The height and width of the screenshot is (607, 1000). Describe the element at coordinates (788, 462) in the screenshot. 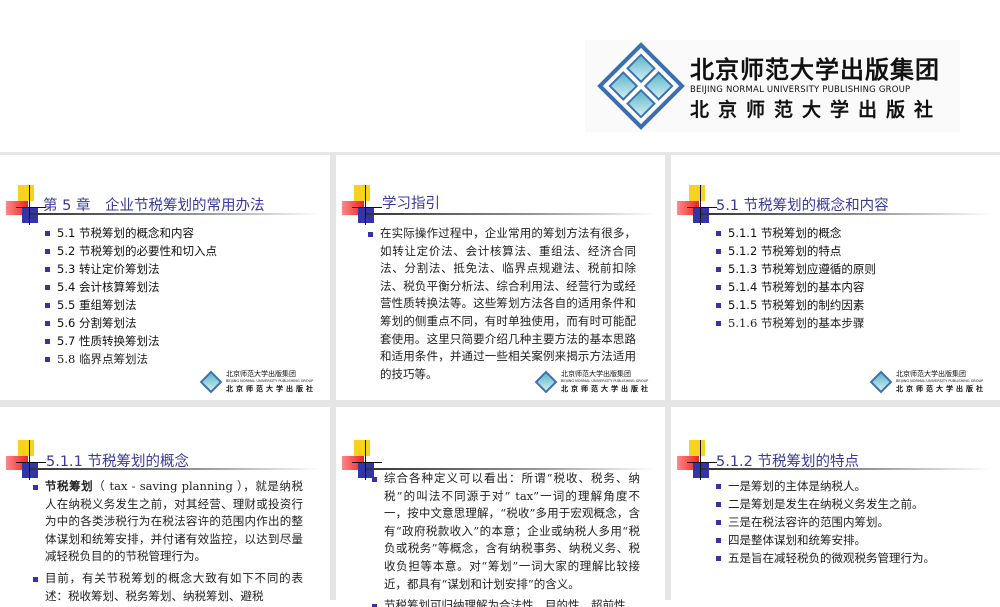

I see `slide-title: 5.1.2 节税筹划的特点` at that location.